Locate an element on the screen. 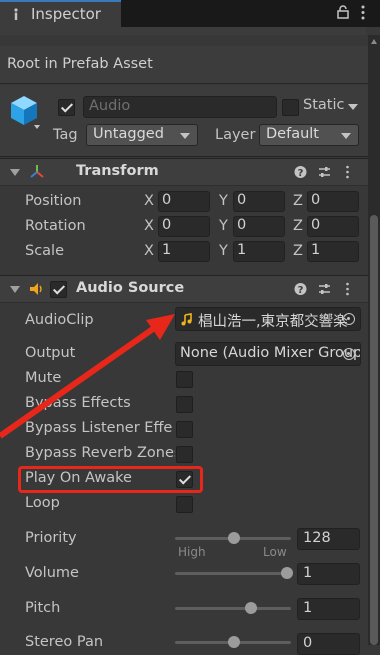 The width and height of the screenshot is (380, 655). pitch-slider-handle is located at coordinates (251, 608).